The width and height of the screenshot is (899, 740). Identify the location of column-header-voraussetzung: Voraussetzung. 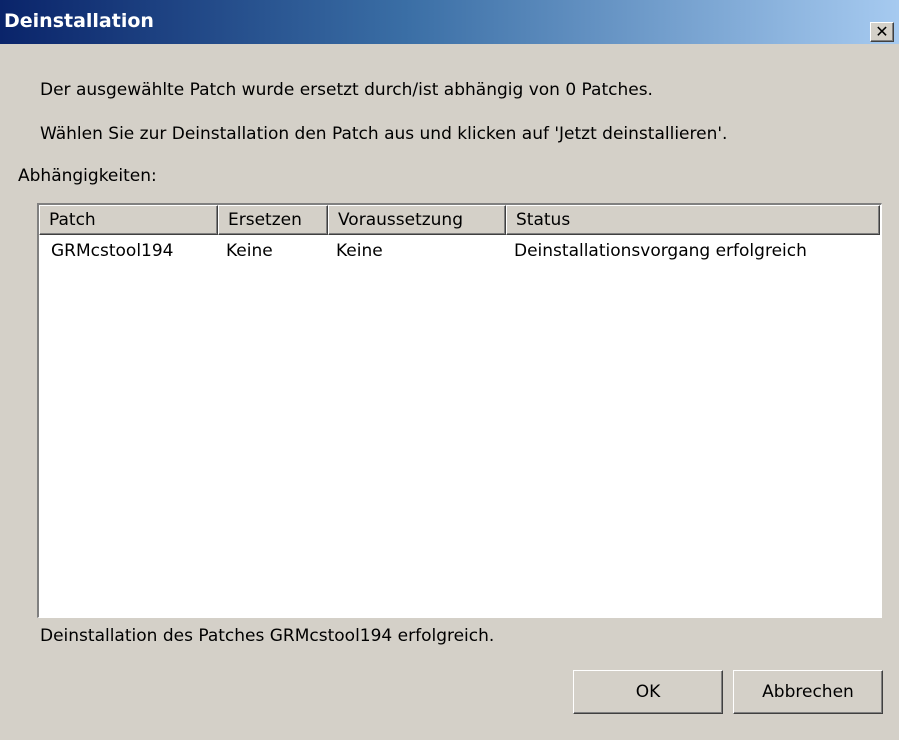
(417, 220).